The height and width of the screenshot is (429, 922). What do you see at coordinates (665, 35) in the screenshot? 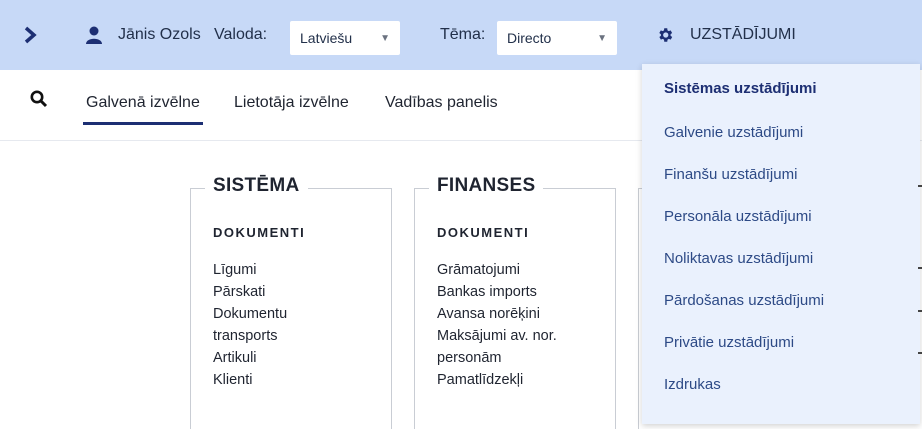
I see `gear-icon` at bounding box center [665, 35].